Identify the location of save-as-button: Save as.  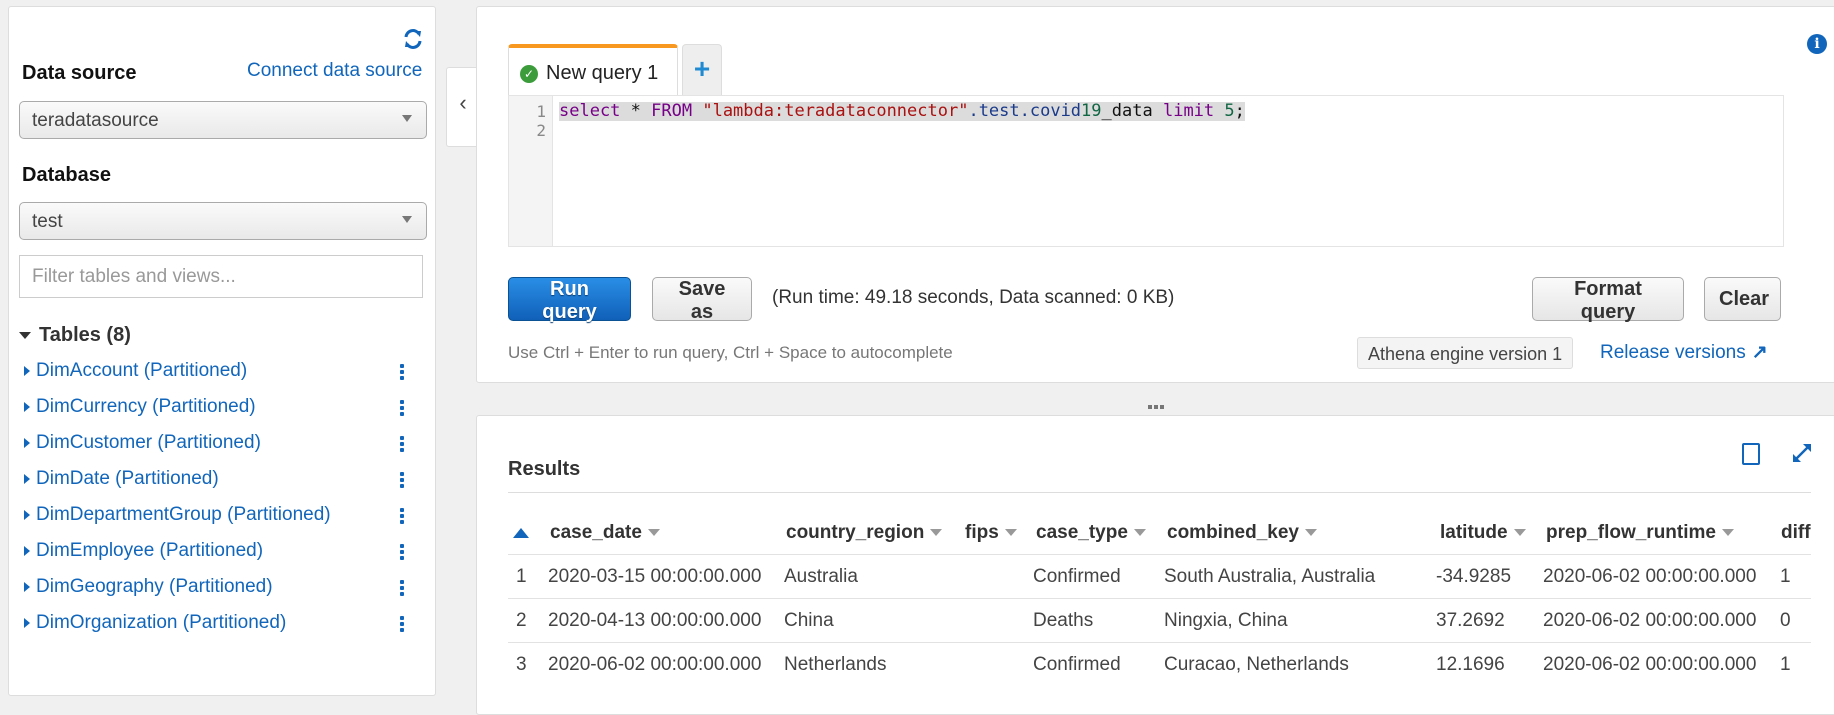
(702, 300).